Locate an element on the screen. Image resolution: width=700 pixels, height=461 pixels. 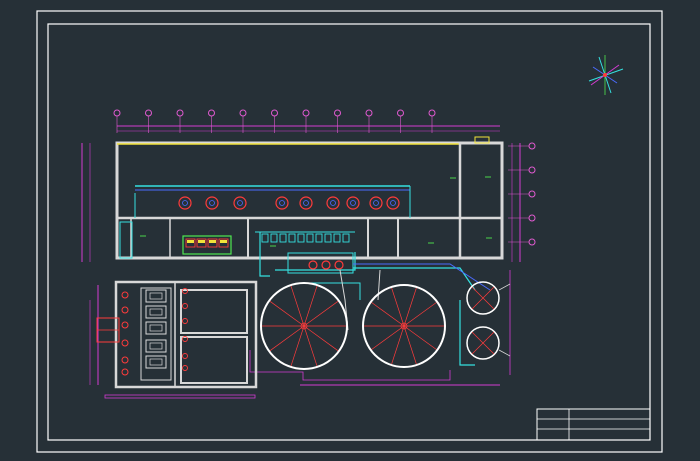
north-arrow-icon is located at coordinates (606, 75).